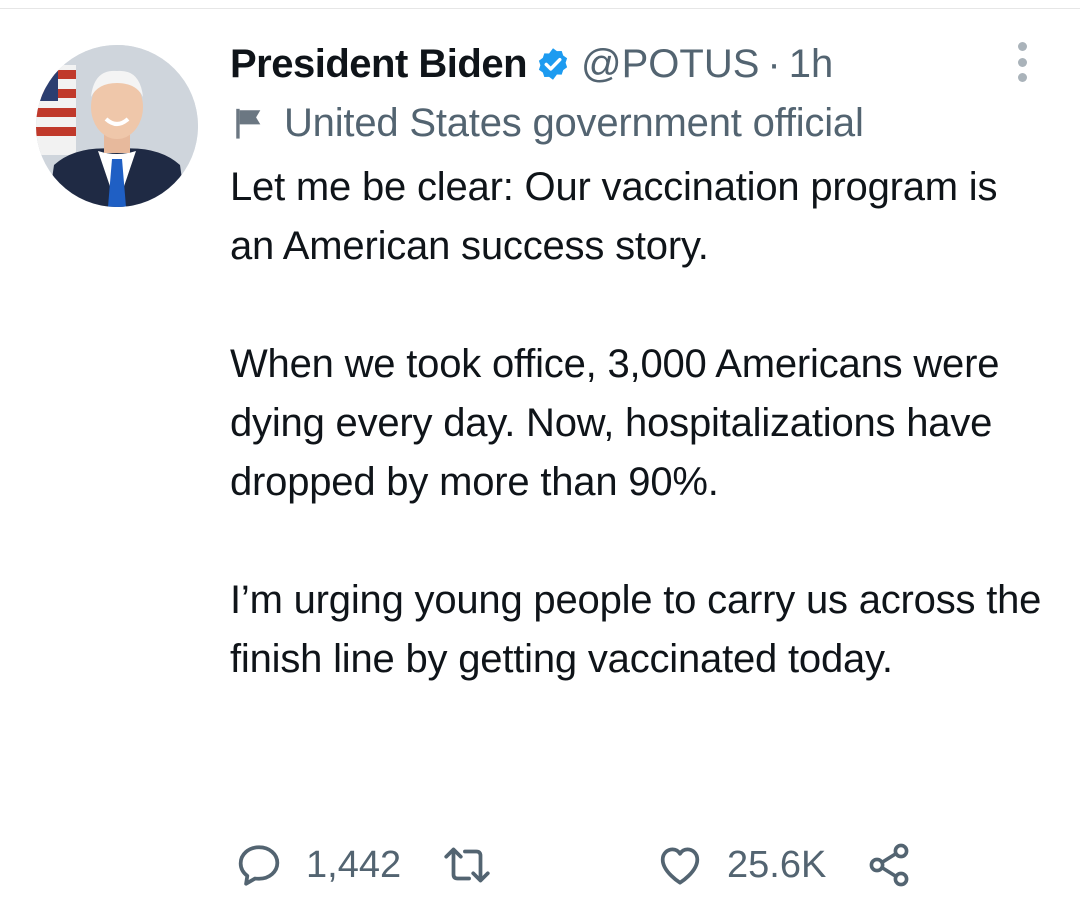  I want to click on retweet-icon, so click(467, 865).